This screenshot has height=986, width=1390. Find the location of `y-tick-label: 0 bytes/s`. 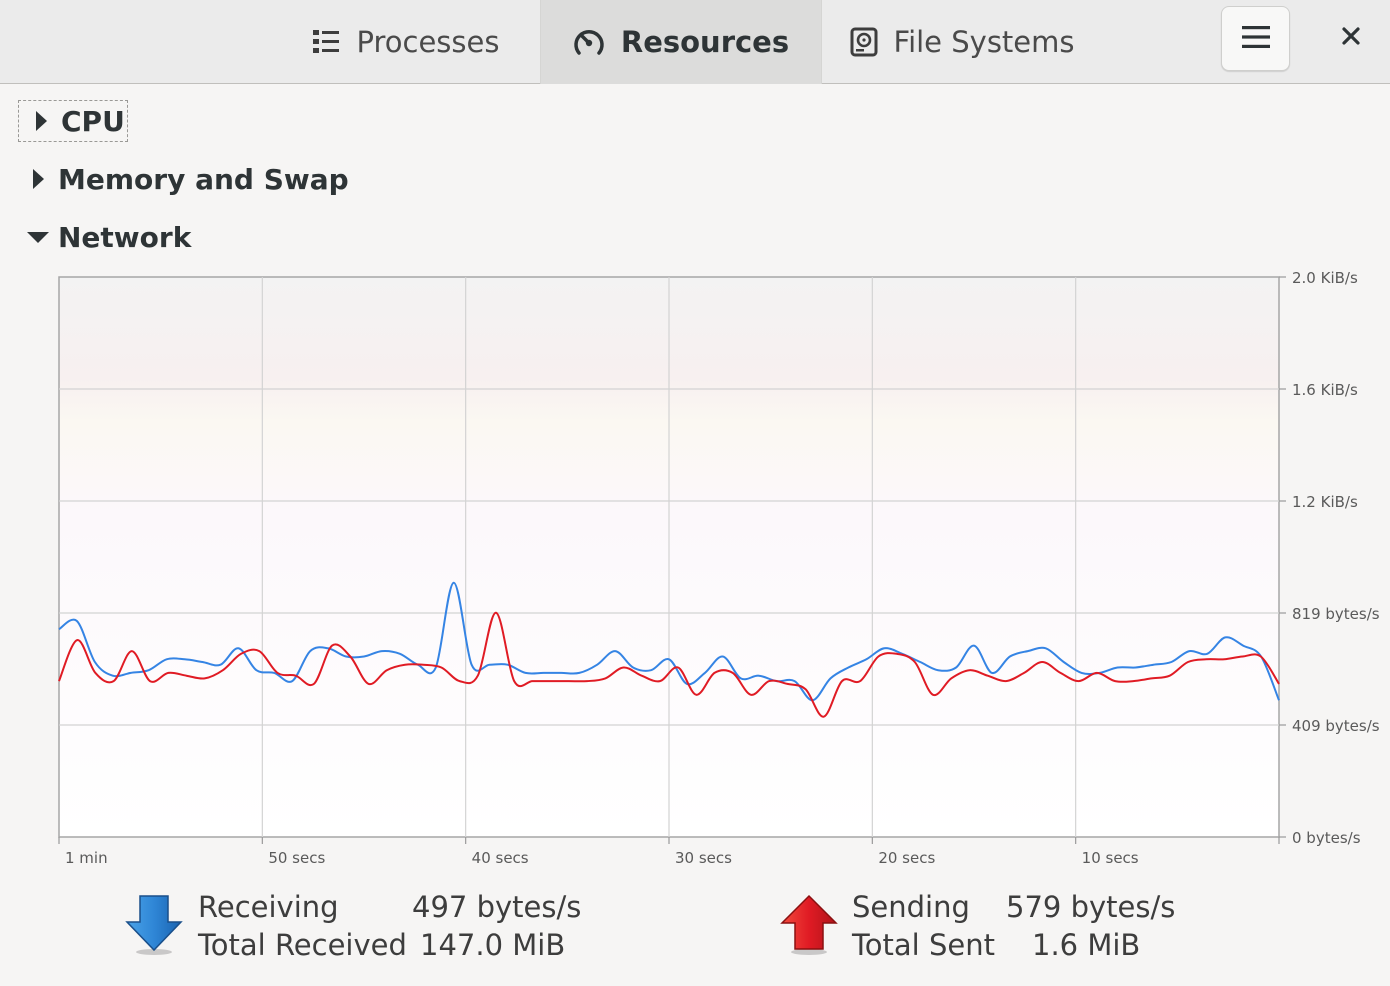

y-tick-label: 0 bytes/s is located at coordinates (1326, 838).